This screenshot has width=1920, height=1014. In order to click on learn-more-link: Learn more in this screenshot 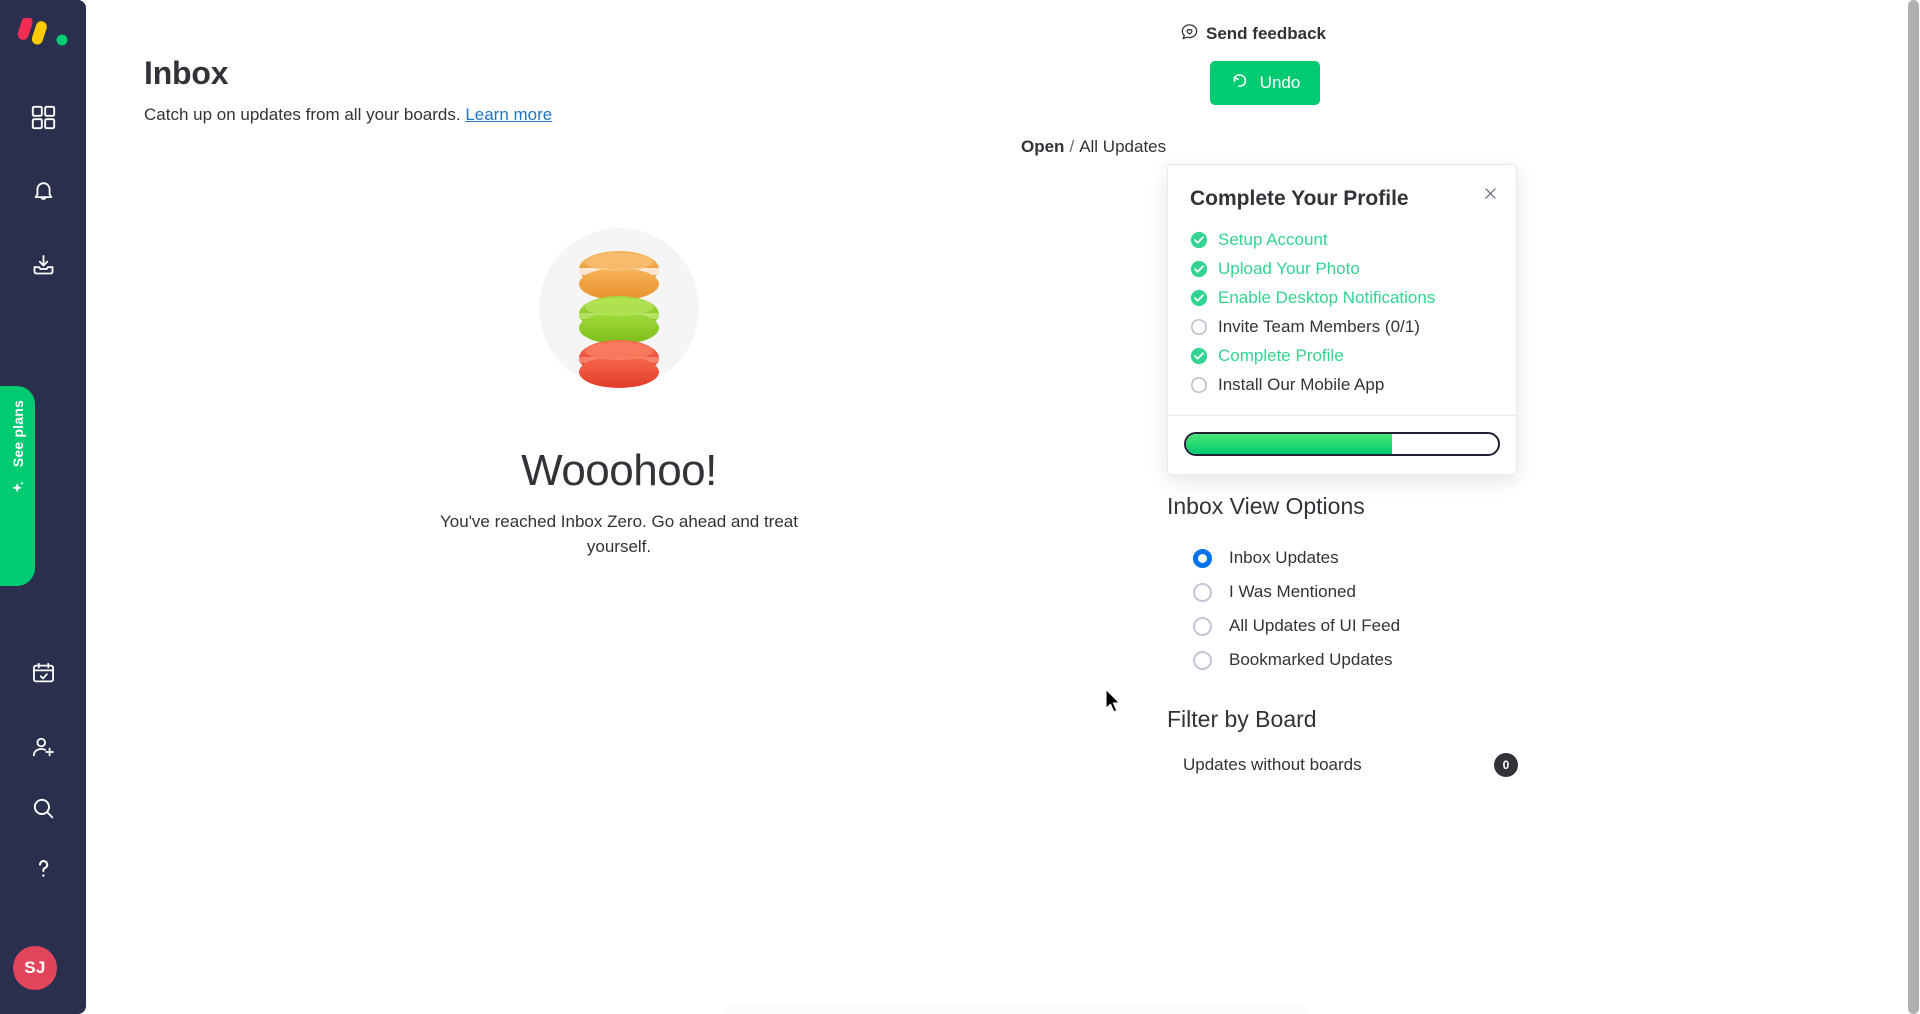, I will do `click(508, 114)`.